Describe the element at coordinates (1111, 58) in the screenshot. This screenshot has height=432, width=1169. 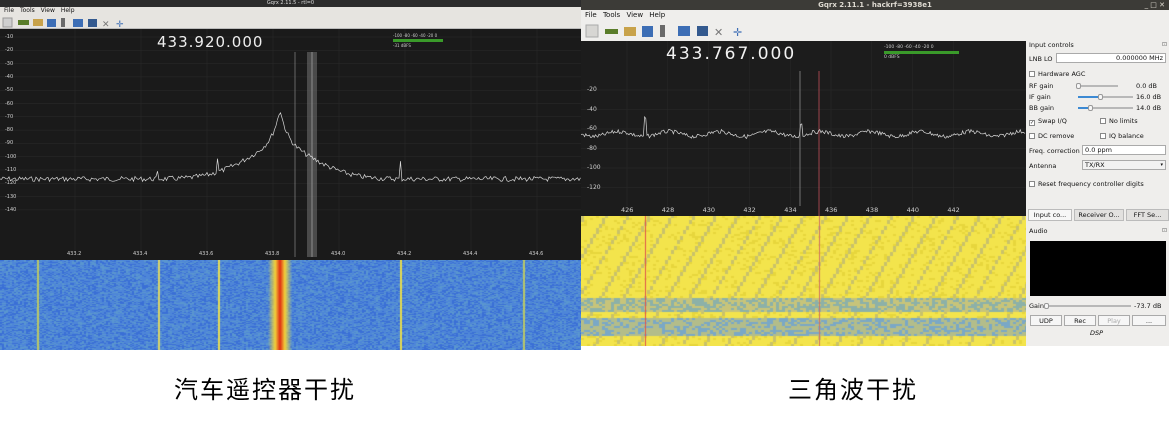
I see `lnb-input: 0.000000 MHz` at that location.